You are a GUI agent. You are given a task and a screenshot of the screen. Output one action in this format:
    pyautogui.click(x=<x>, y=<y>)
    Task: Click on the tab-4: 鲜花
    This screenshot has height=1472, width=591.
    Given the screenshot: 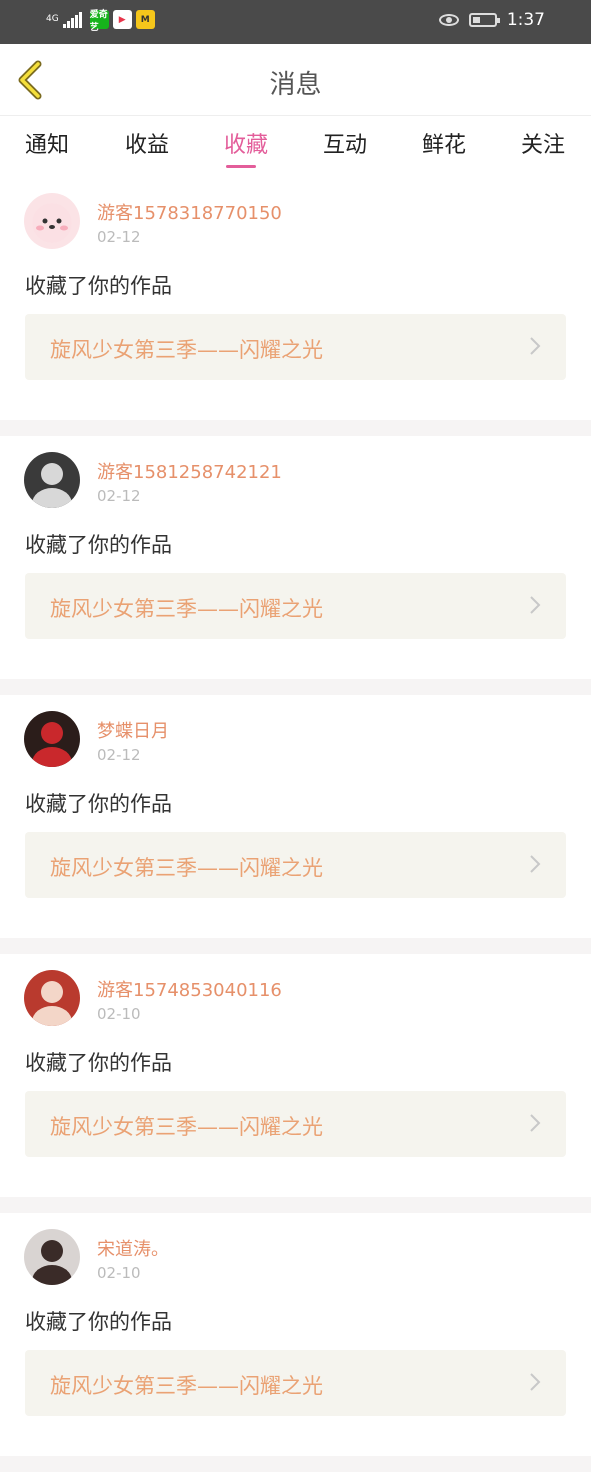 What is the action you would take?
    pyautogui.click(x=444, y=143)
    